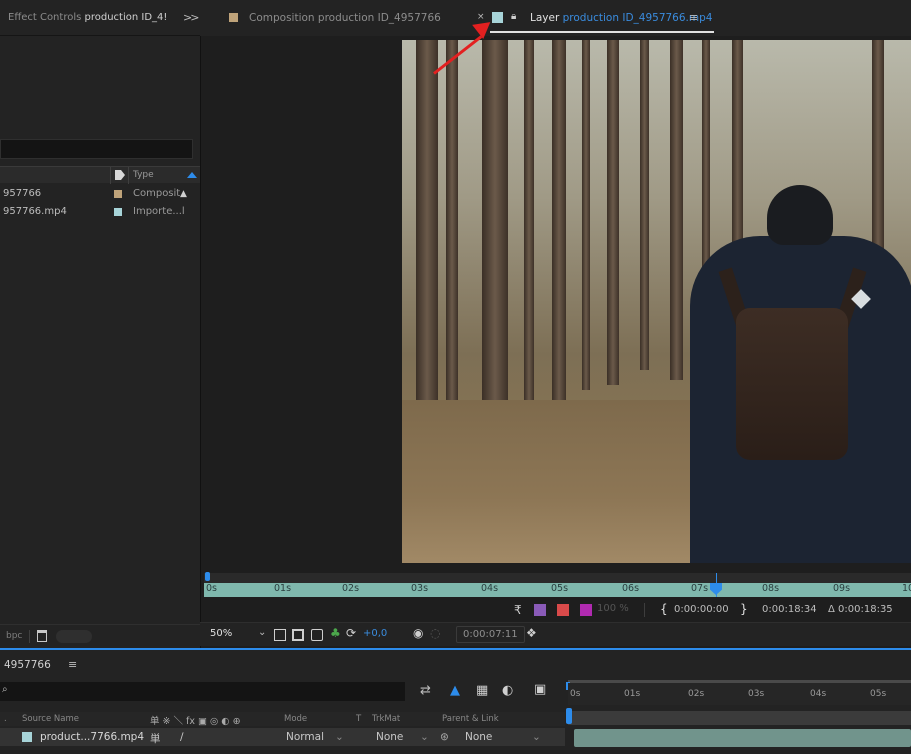 Image resolution: width=911 pixels, height=754 pixels. What do you see at coordinates (42, 636) in the screenshot?
I see `trash-icon` at bounding box center [42, 636].